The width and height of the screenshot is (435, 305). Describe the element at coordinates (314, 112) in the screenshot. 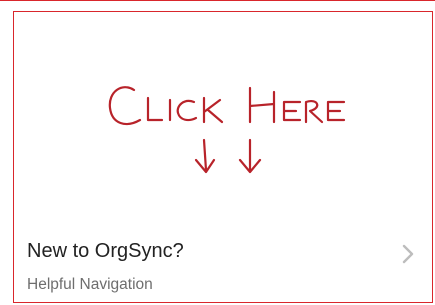

I see `handwritten-letter-r` at that location.